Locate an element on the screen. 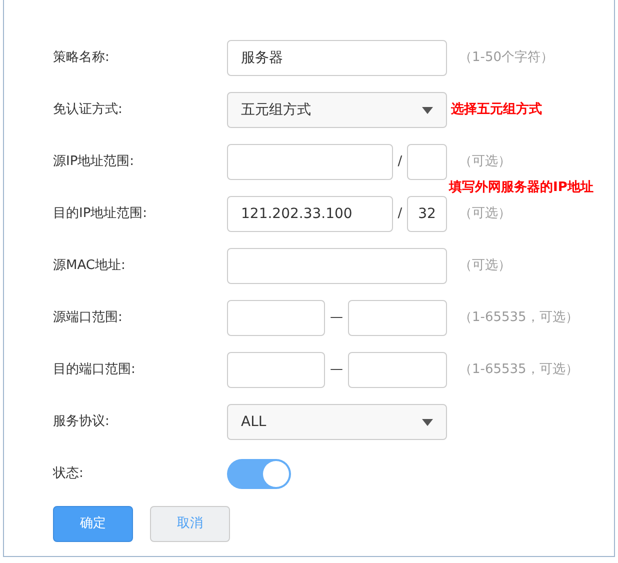 Image resolution: width=618 pixels, height=563 pixels. field-label: 策略名称: is located at coordinates (81, 58).